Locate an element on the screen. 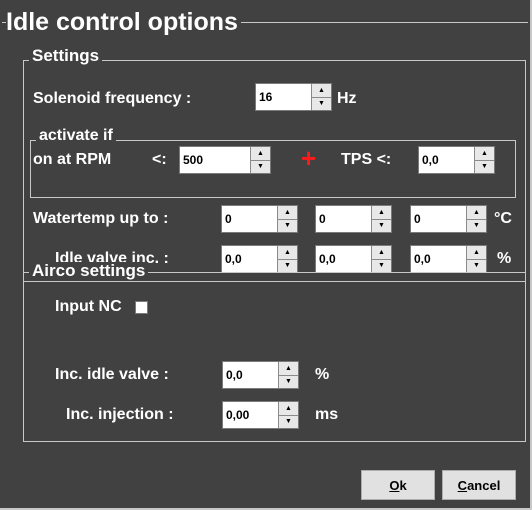 The image size is (532, 510). tps-label: TPS <: is located at coordinates (366, 159).